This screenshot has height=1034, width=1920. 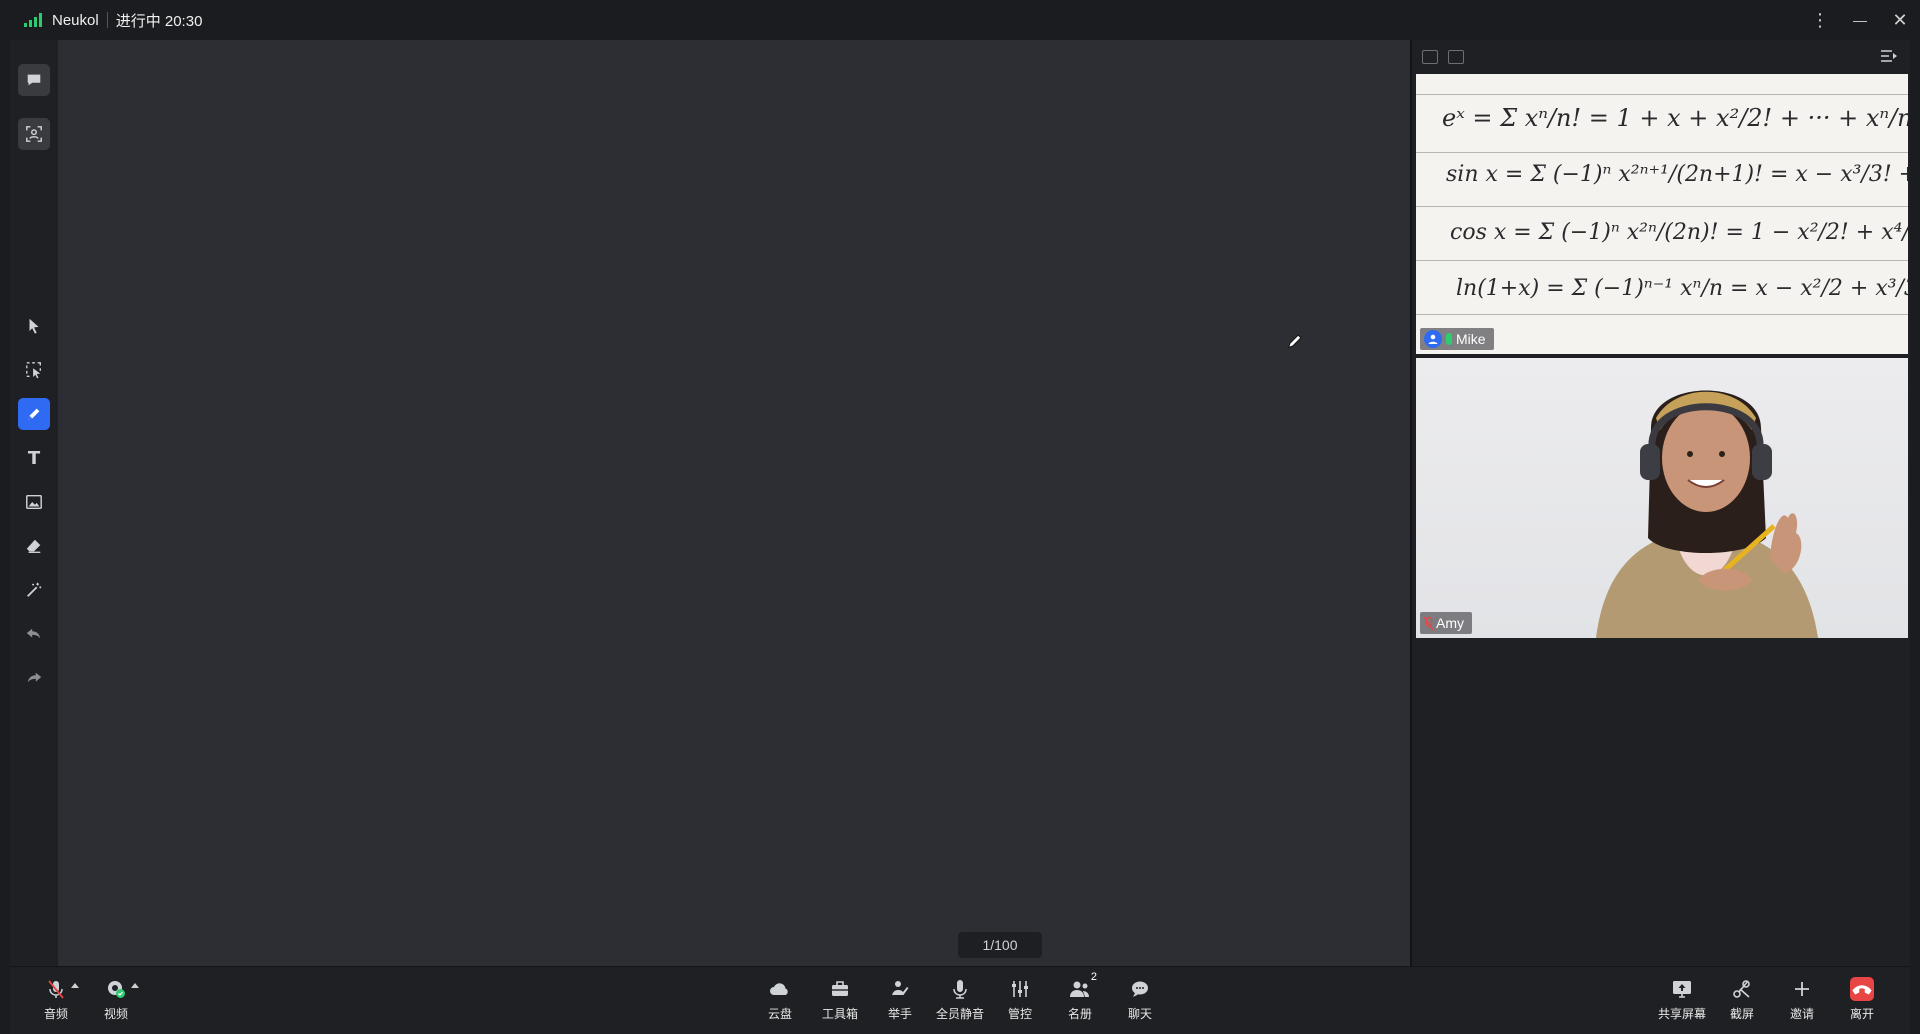 I want to click on chat-bubble-icon, so click(x=34, y=80).